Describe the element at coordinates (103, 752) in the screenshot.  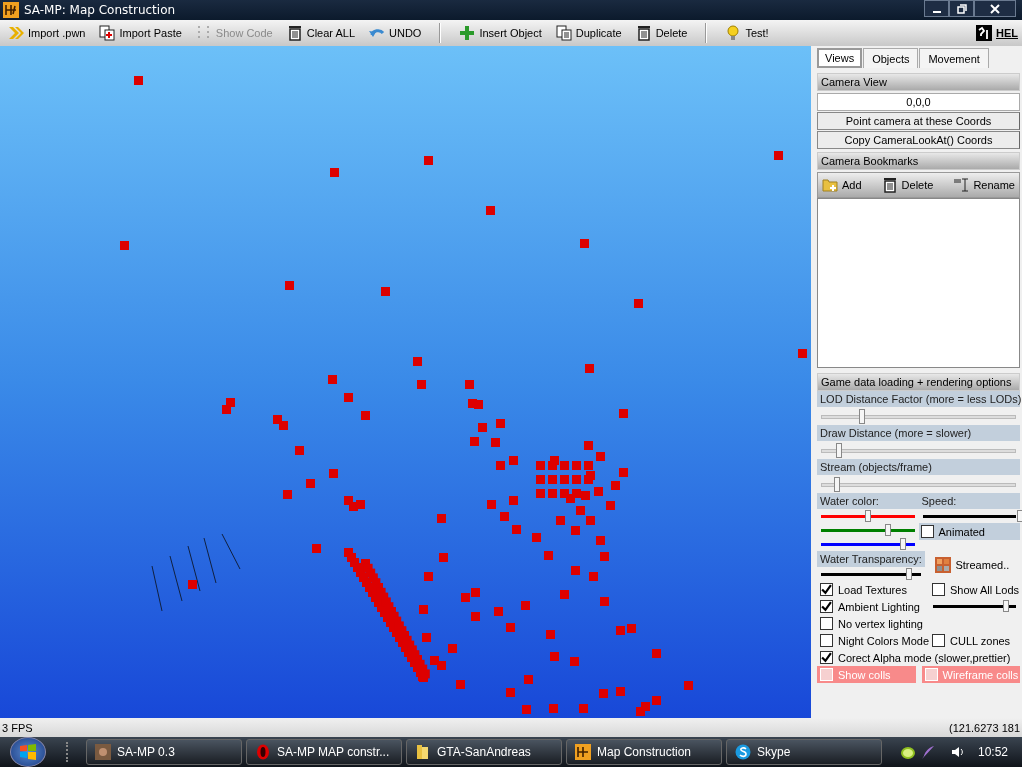
I see `app-icon` at that location.